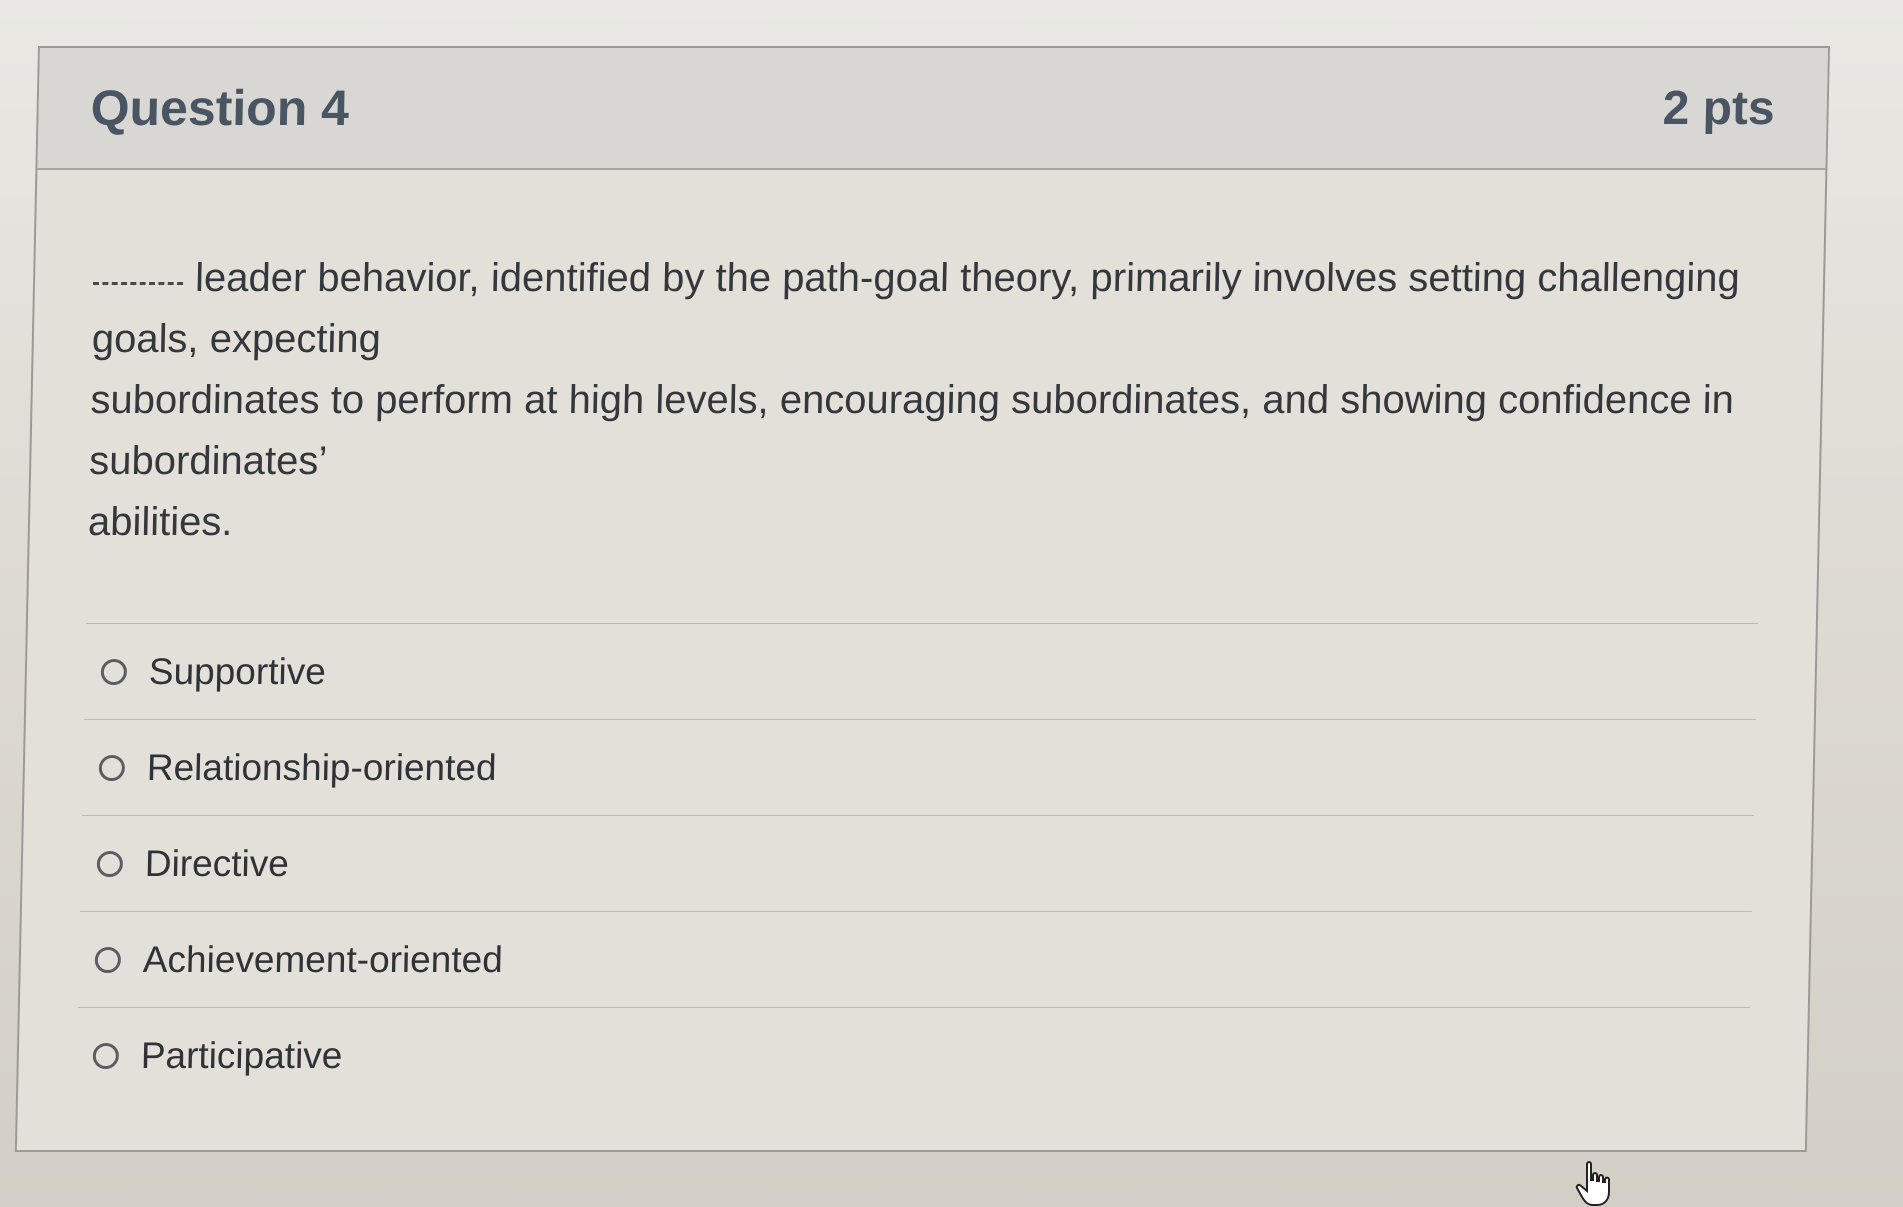  I want to click on question-text-line-2: goals, expecting, so click(236, 339).